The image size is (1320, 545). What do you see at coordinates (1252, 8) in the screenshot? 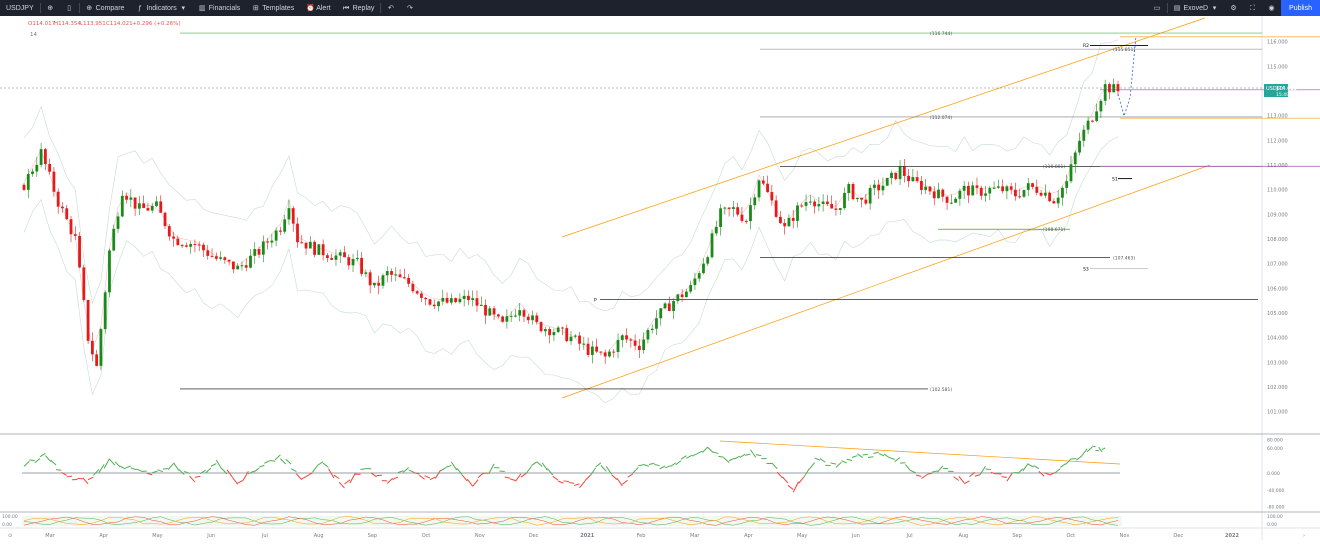
I see `fullscreen-button: ⛶` at bounding box center [1252, 8].